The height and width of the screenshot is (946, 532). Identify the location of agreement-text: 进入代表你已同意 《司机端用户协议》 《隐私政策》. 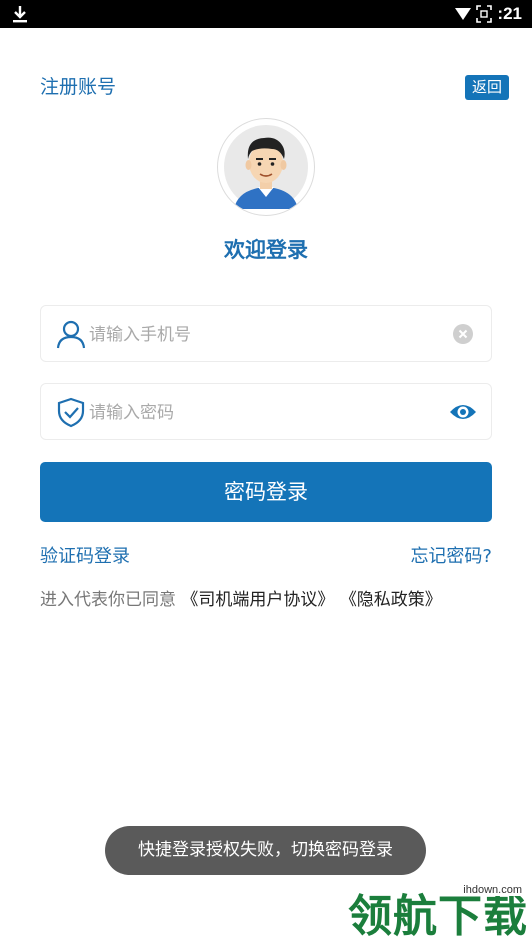
(241, 597).